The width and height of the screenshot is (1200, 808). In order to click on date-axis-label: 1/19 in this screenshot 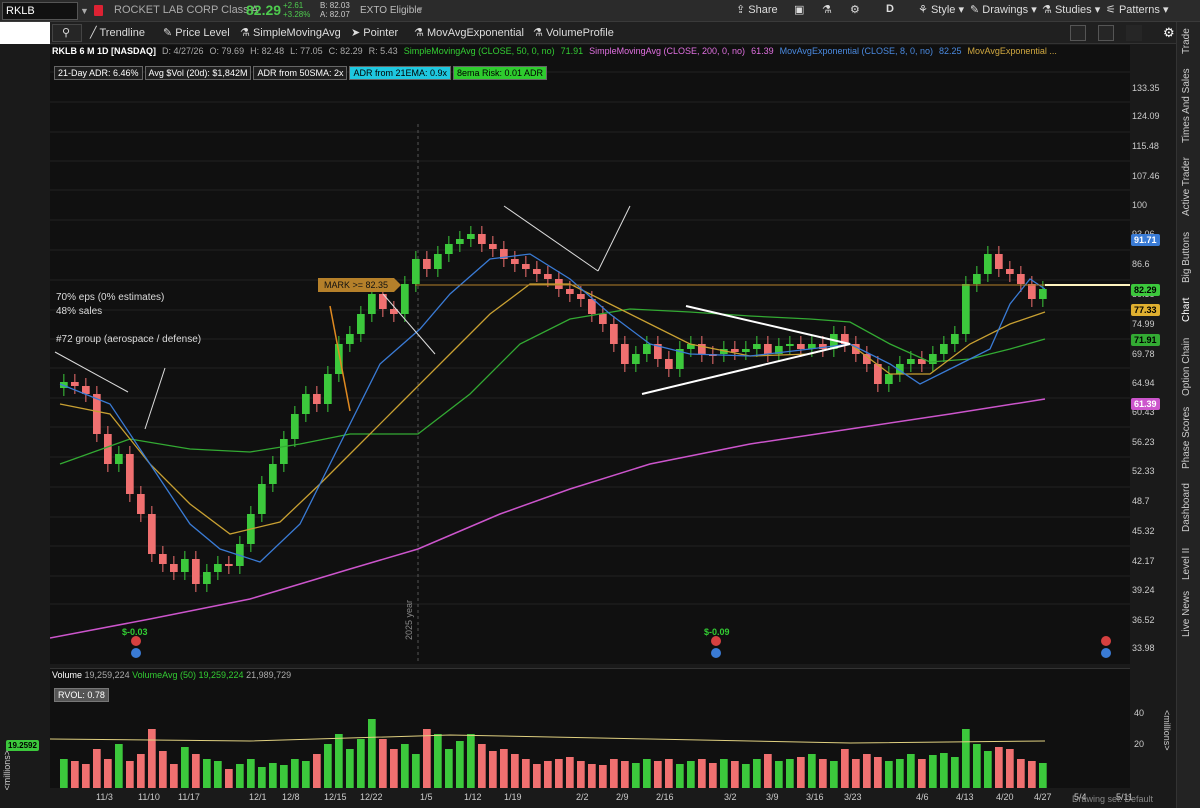, I will do `click(513, 797)`.